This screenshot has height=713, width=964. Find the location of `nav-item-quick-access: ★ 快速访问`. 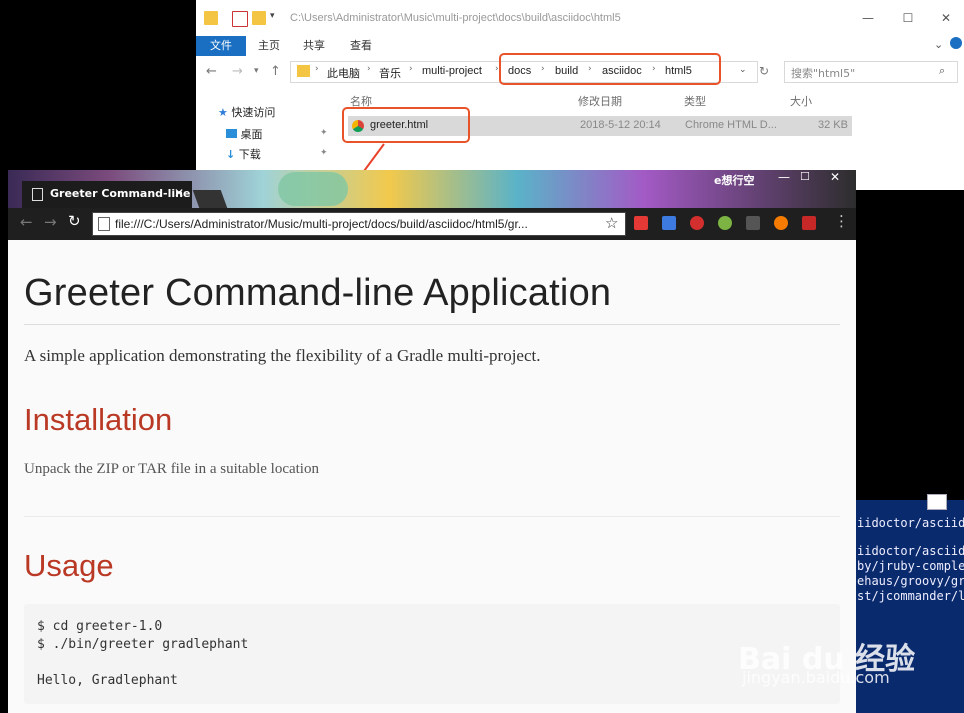

nav-item-quick-access: ★ 快速访问 is located at coordinates (246, 113).